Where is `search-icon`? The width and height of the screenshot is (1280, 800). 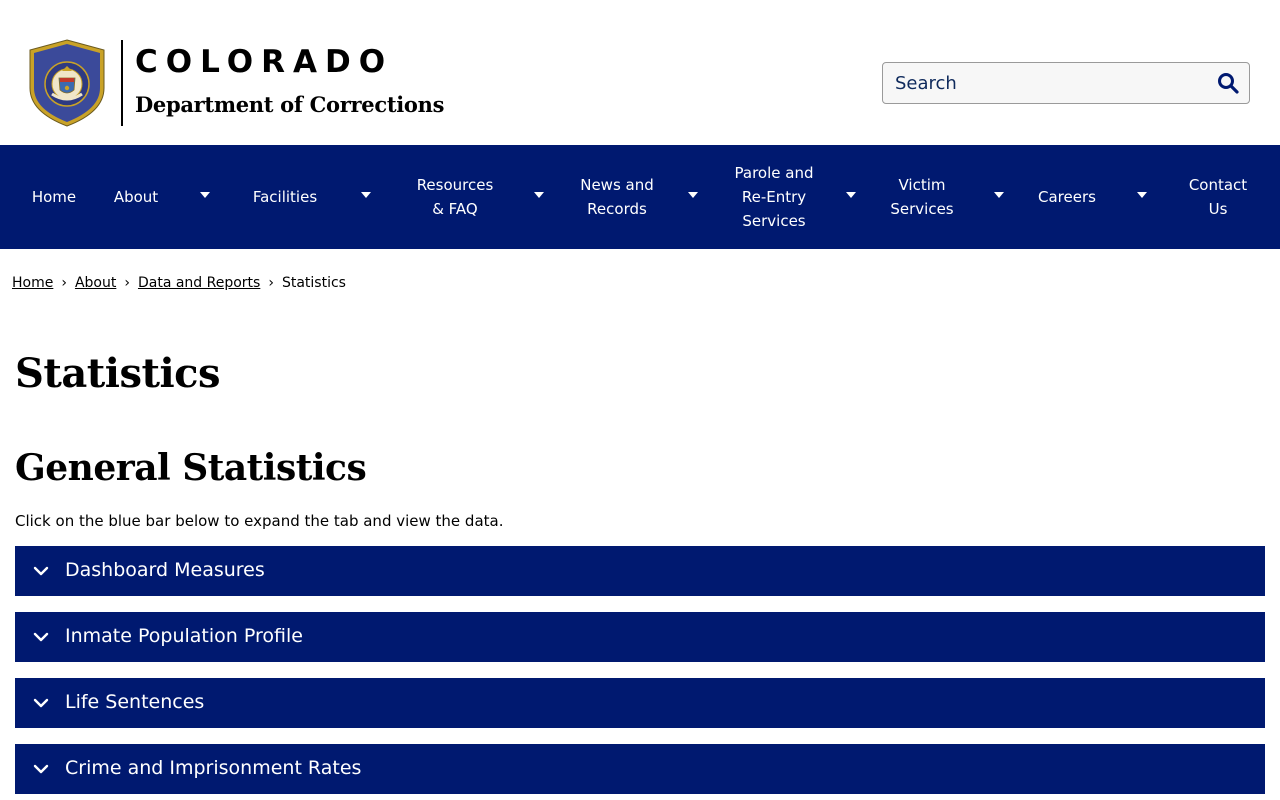
search-icon is located at coordinates (1228, 83).